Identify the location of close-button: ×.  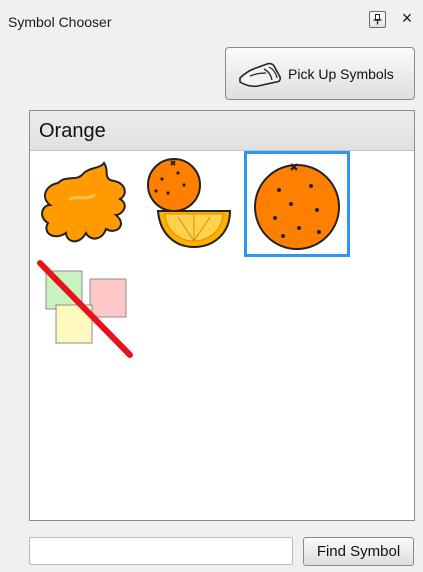
(407, 18).